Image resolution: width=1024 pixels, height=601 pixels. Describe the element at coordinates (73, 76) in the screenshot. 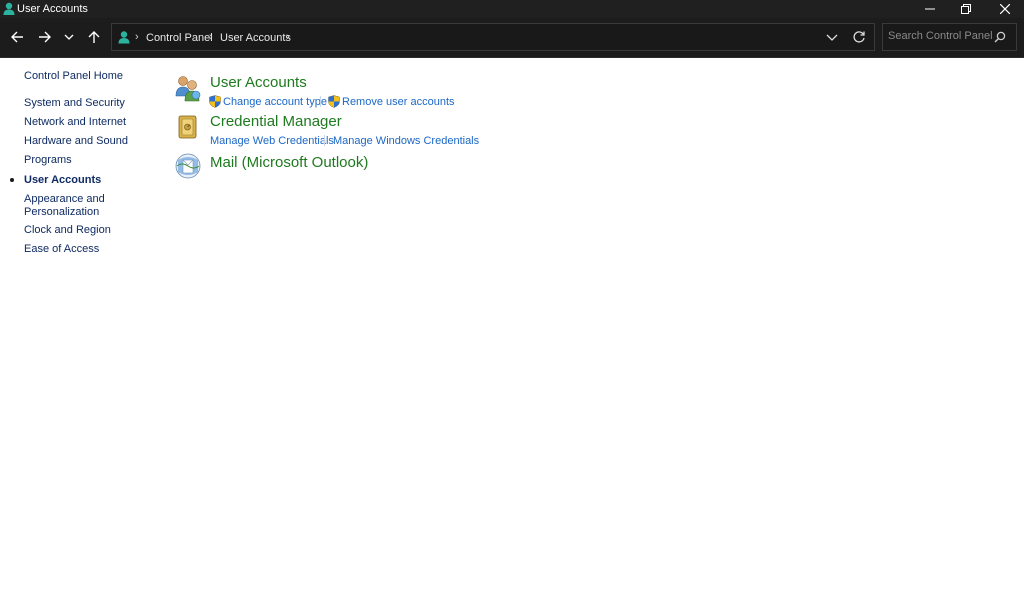

I see `sidebar-control-panel-home: Control Panel Home` at that location.